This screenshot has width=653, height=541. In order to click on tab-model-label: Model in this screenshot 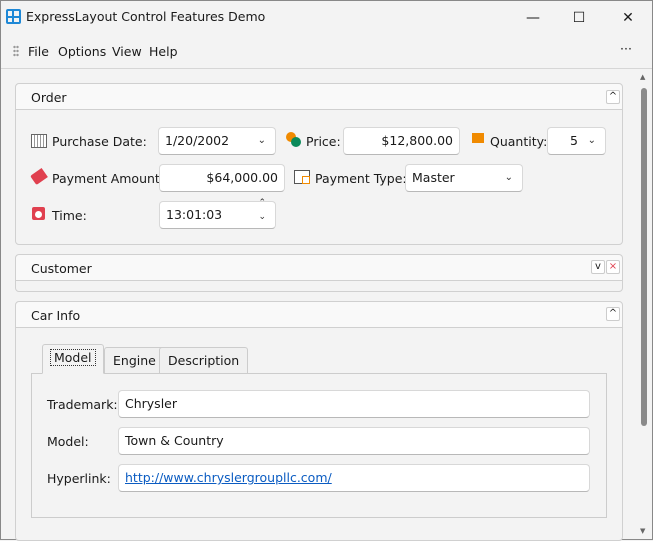, I will do `click(73, 357)`.